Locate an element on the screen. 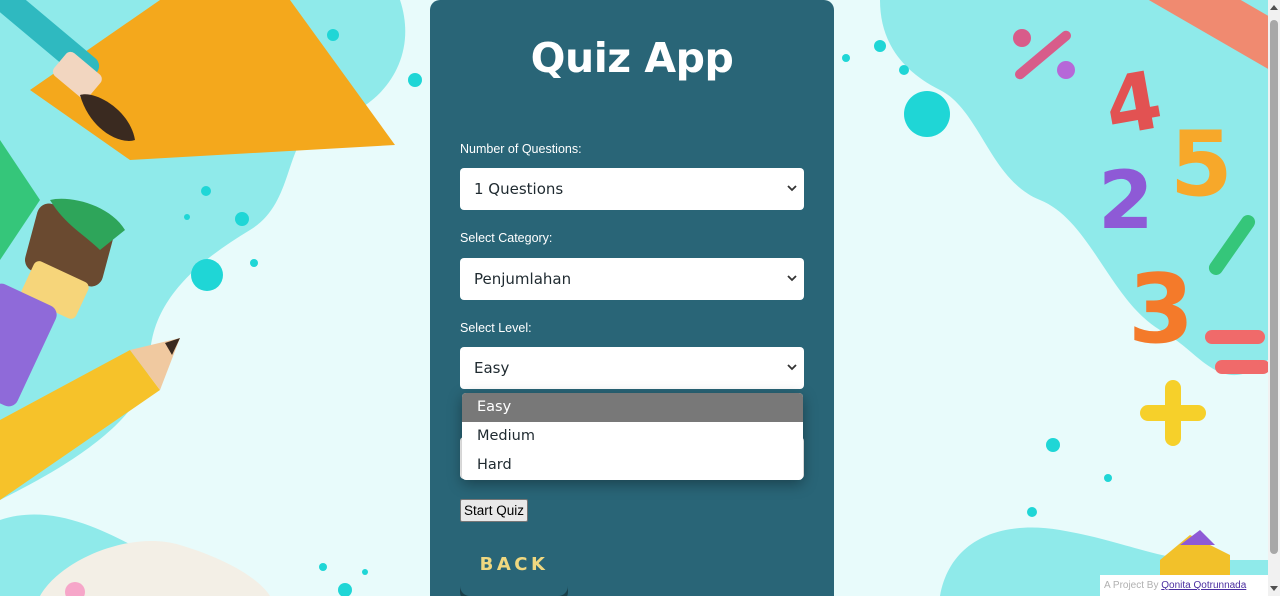  questions-label: Number of Questions: is located at coordinates (521, 149).